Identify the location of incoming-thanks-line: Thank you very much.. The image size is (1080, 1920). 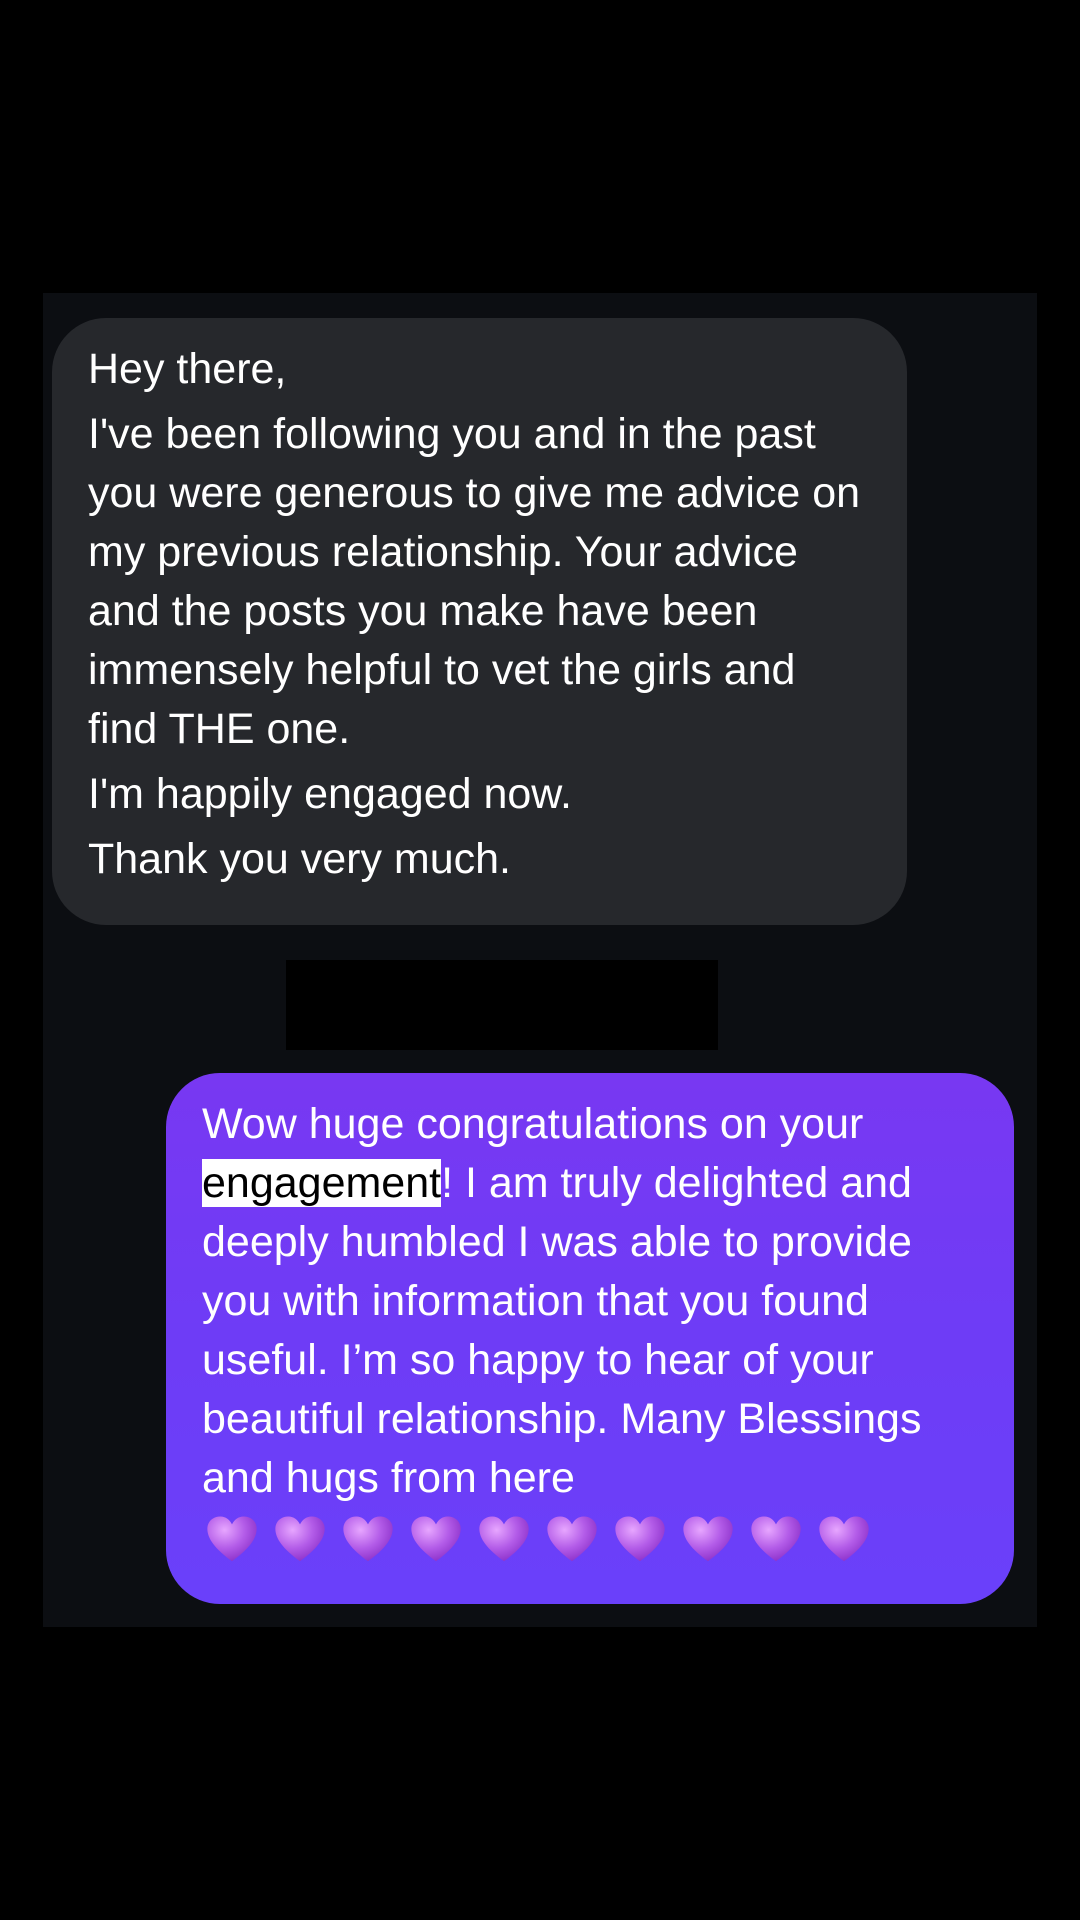
(300, 859).